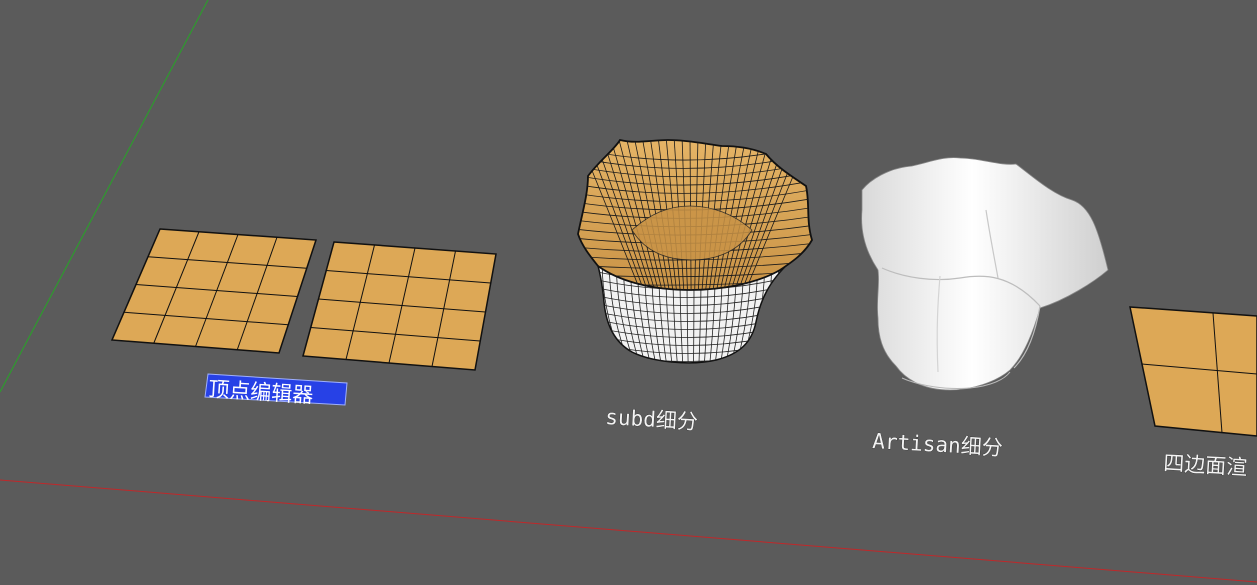 This screenshot has height=585, width=1257. I want to click on quad-face-label: 四边面渲, so click(1205, 465).